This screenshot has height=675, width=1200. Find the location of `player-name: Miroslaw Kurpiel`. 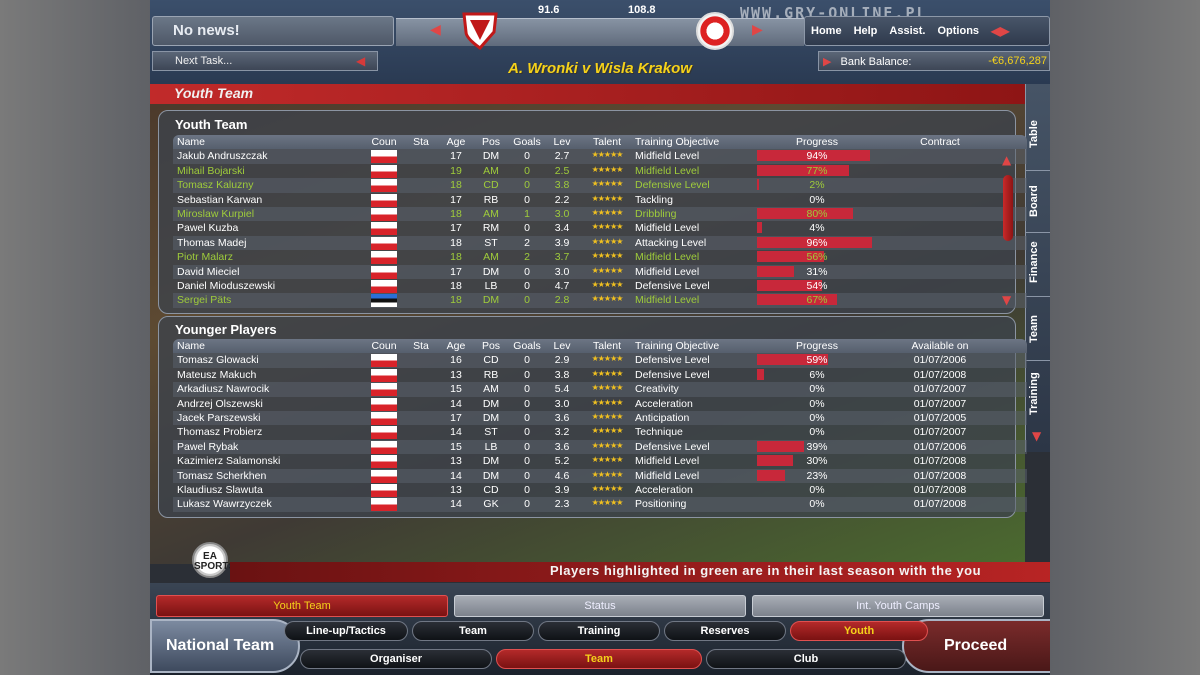

player-name: Miroslaw Kurpiel is located at coordinates (272, 214).